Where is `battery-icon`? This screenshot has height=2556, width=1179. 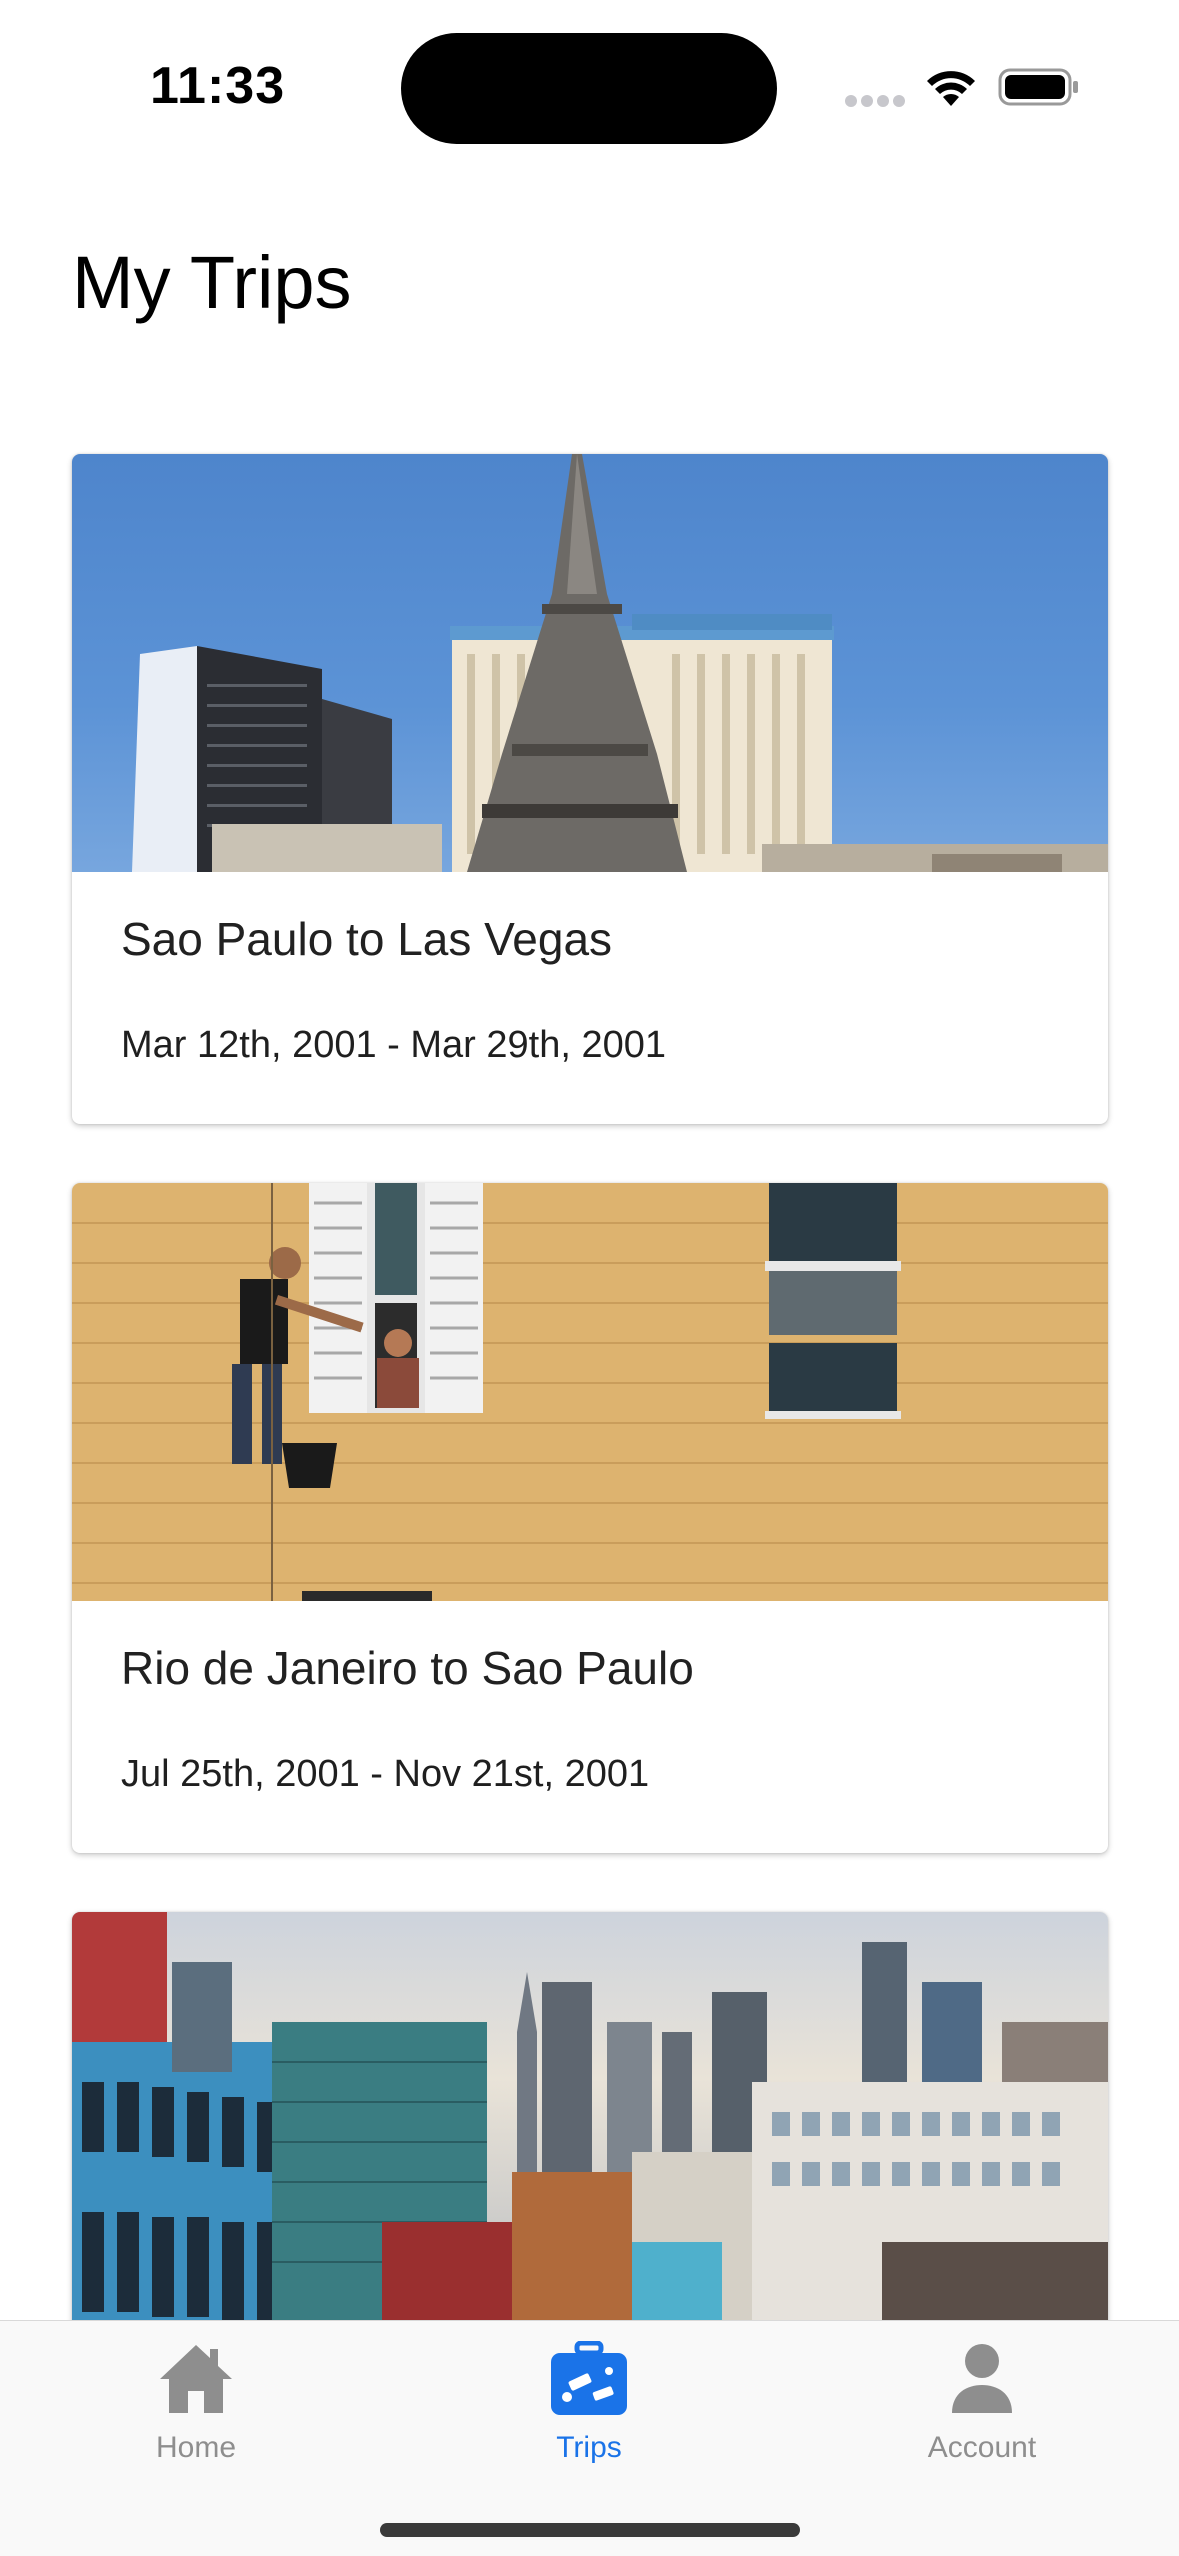
battery-icon is located at coordinates (1038, 87).